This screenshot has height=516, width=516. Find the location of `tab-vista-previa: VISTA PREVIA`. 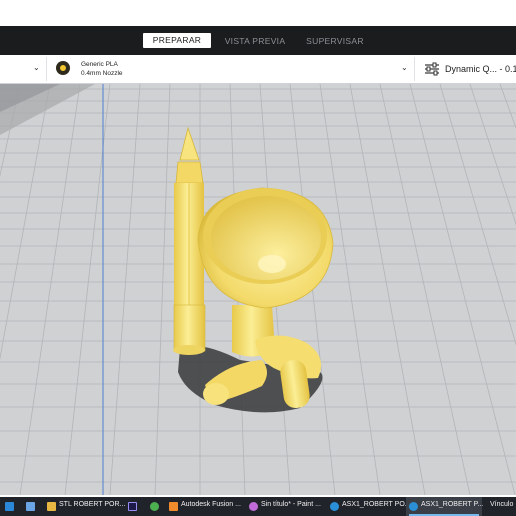

tab-vista-previa: VISTA PREVIA is located at coordinates (255, 41).